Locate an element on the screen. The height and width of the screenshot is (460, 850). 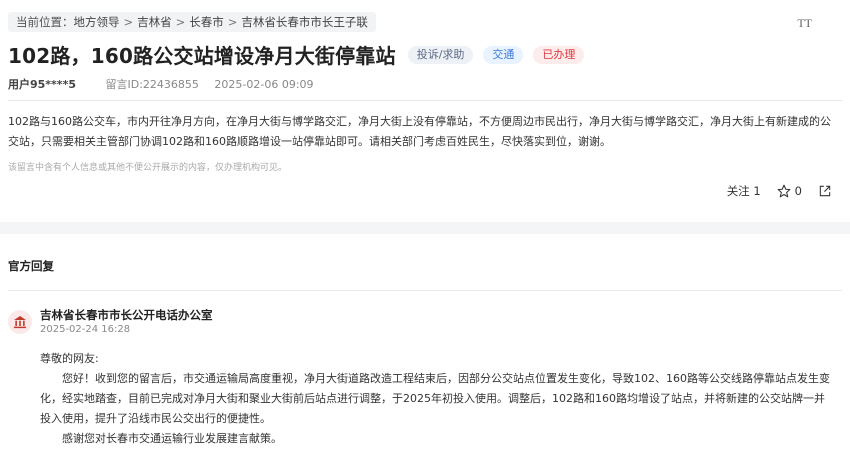
breadcrumb-prefix: 当前位置： is located at coordinates (45, 22).